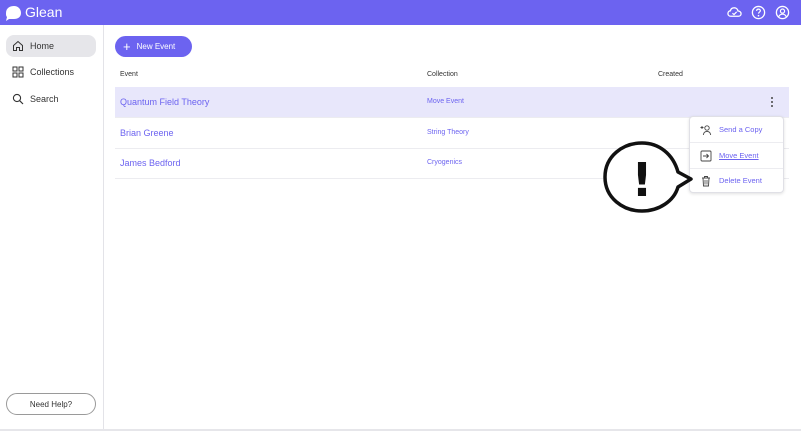 Image resolution: width=801 pixels, height=431 pixels. Describe the element at coordinates (642, 180) in the screenshot. I see `exclamation-icon: !` at that location.